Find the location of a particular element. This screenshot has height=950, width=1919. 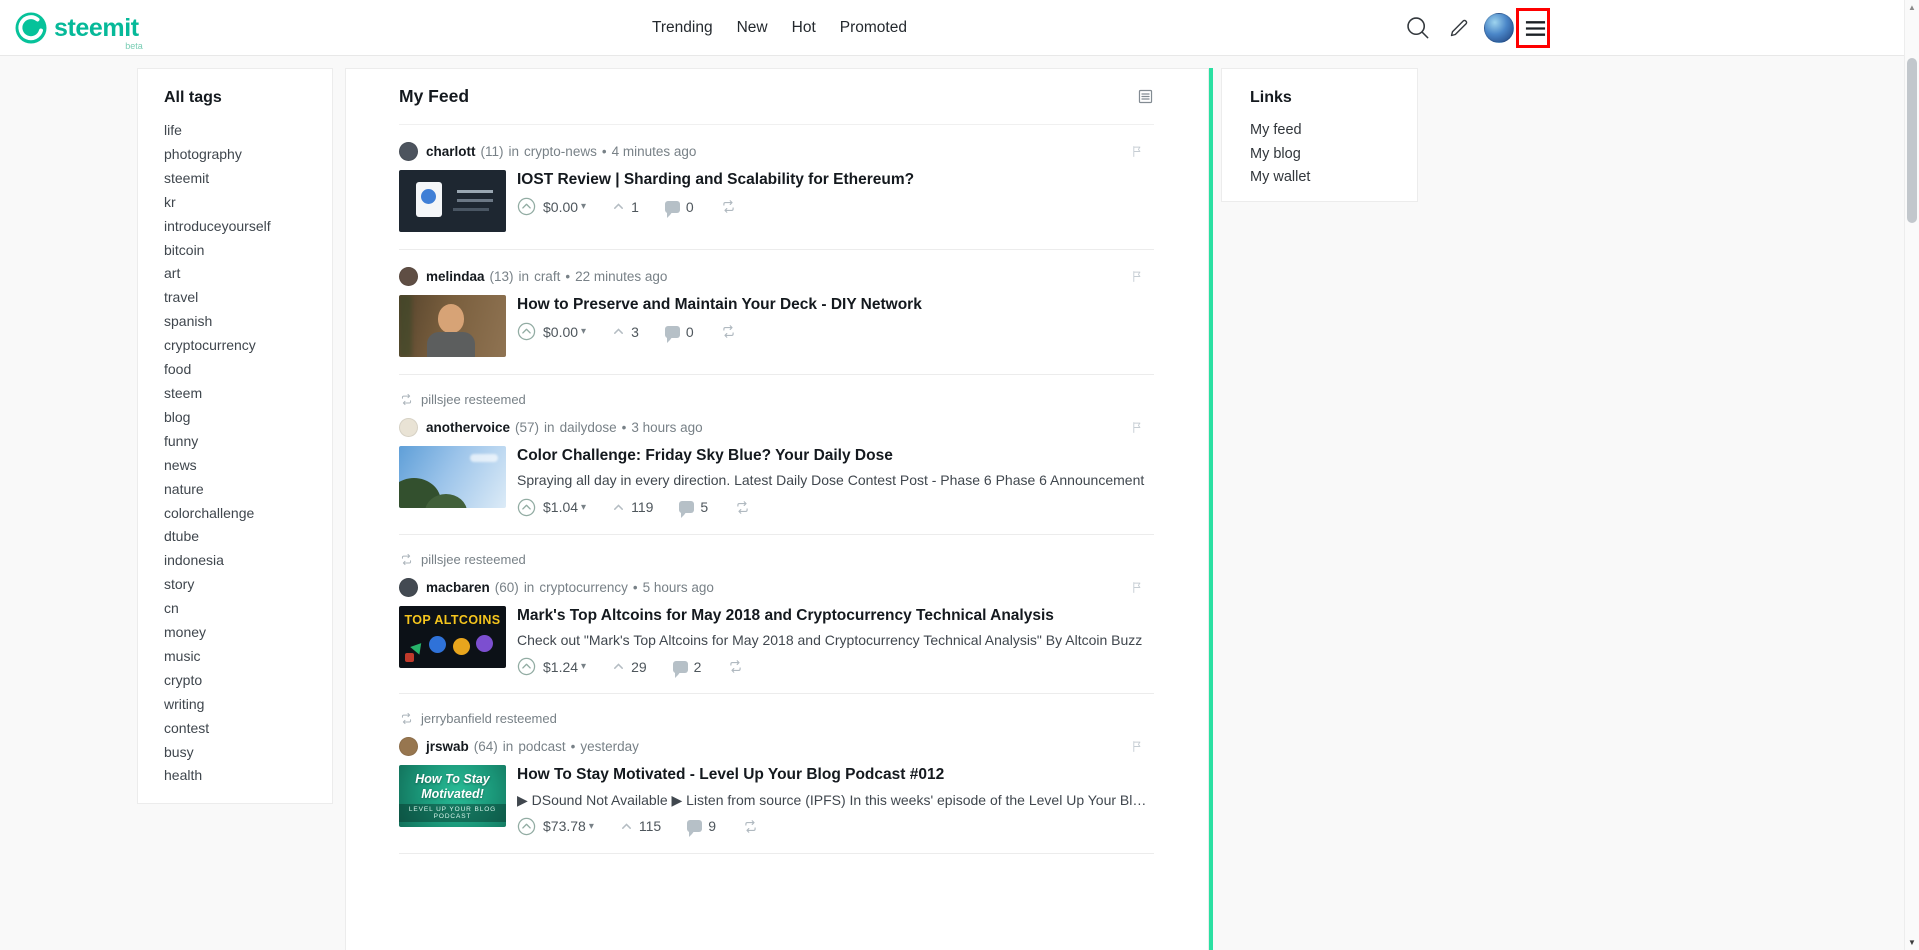

vote-count: 115 is located at coordinates (650, 826).